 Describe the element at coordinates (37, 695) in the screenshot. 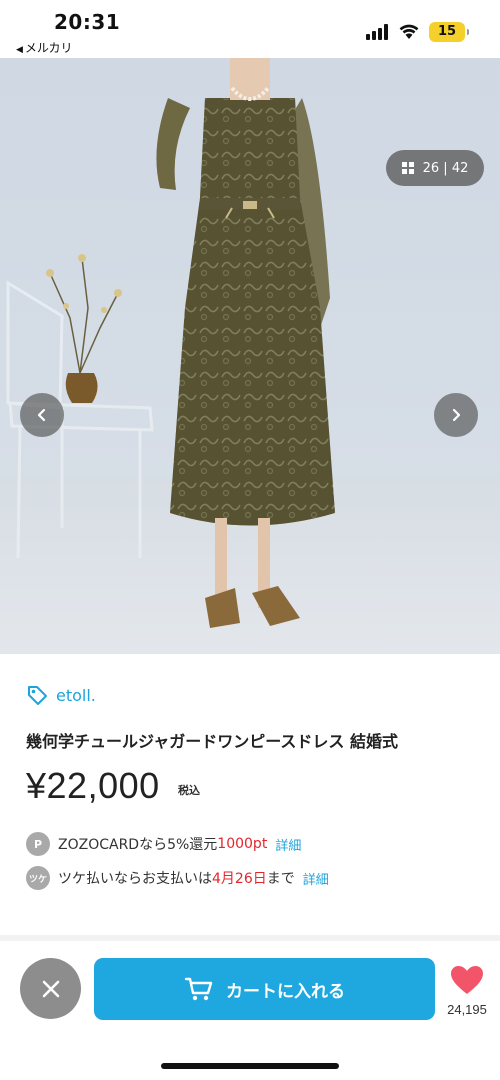

I see `tag-icon` at that location.